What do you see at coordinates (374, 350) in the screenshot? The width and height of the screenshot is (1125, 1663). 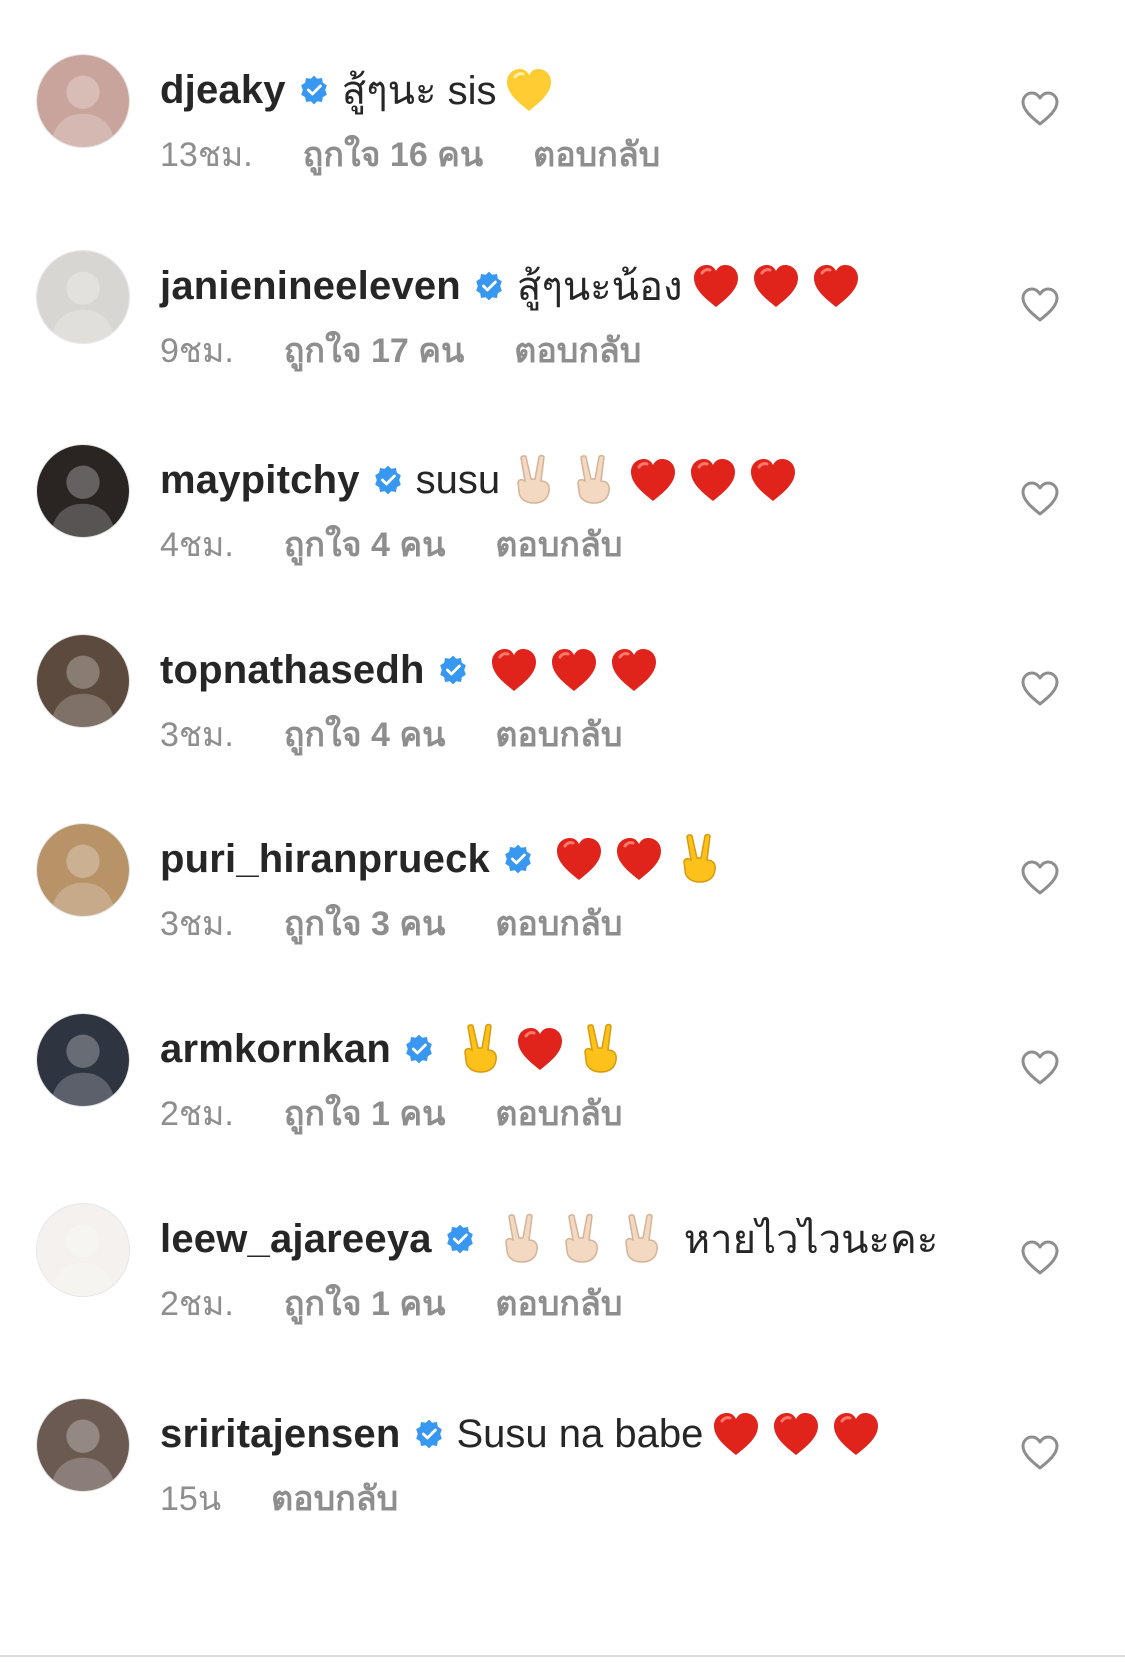 I see `likes-count-link: ถูกใจ 17 คน` at bounding box center [374, 350].